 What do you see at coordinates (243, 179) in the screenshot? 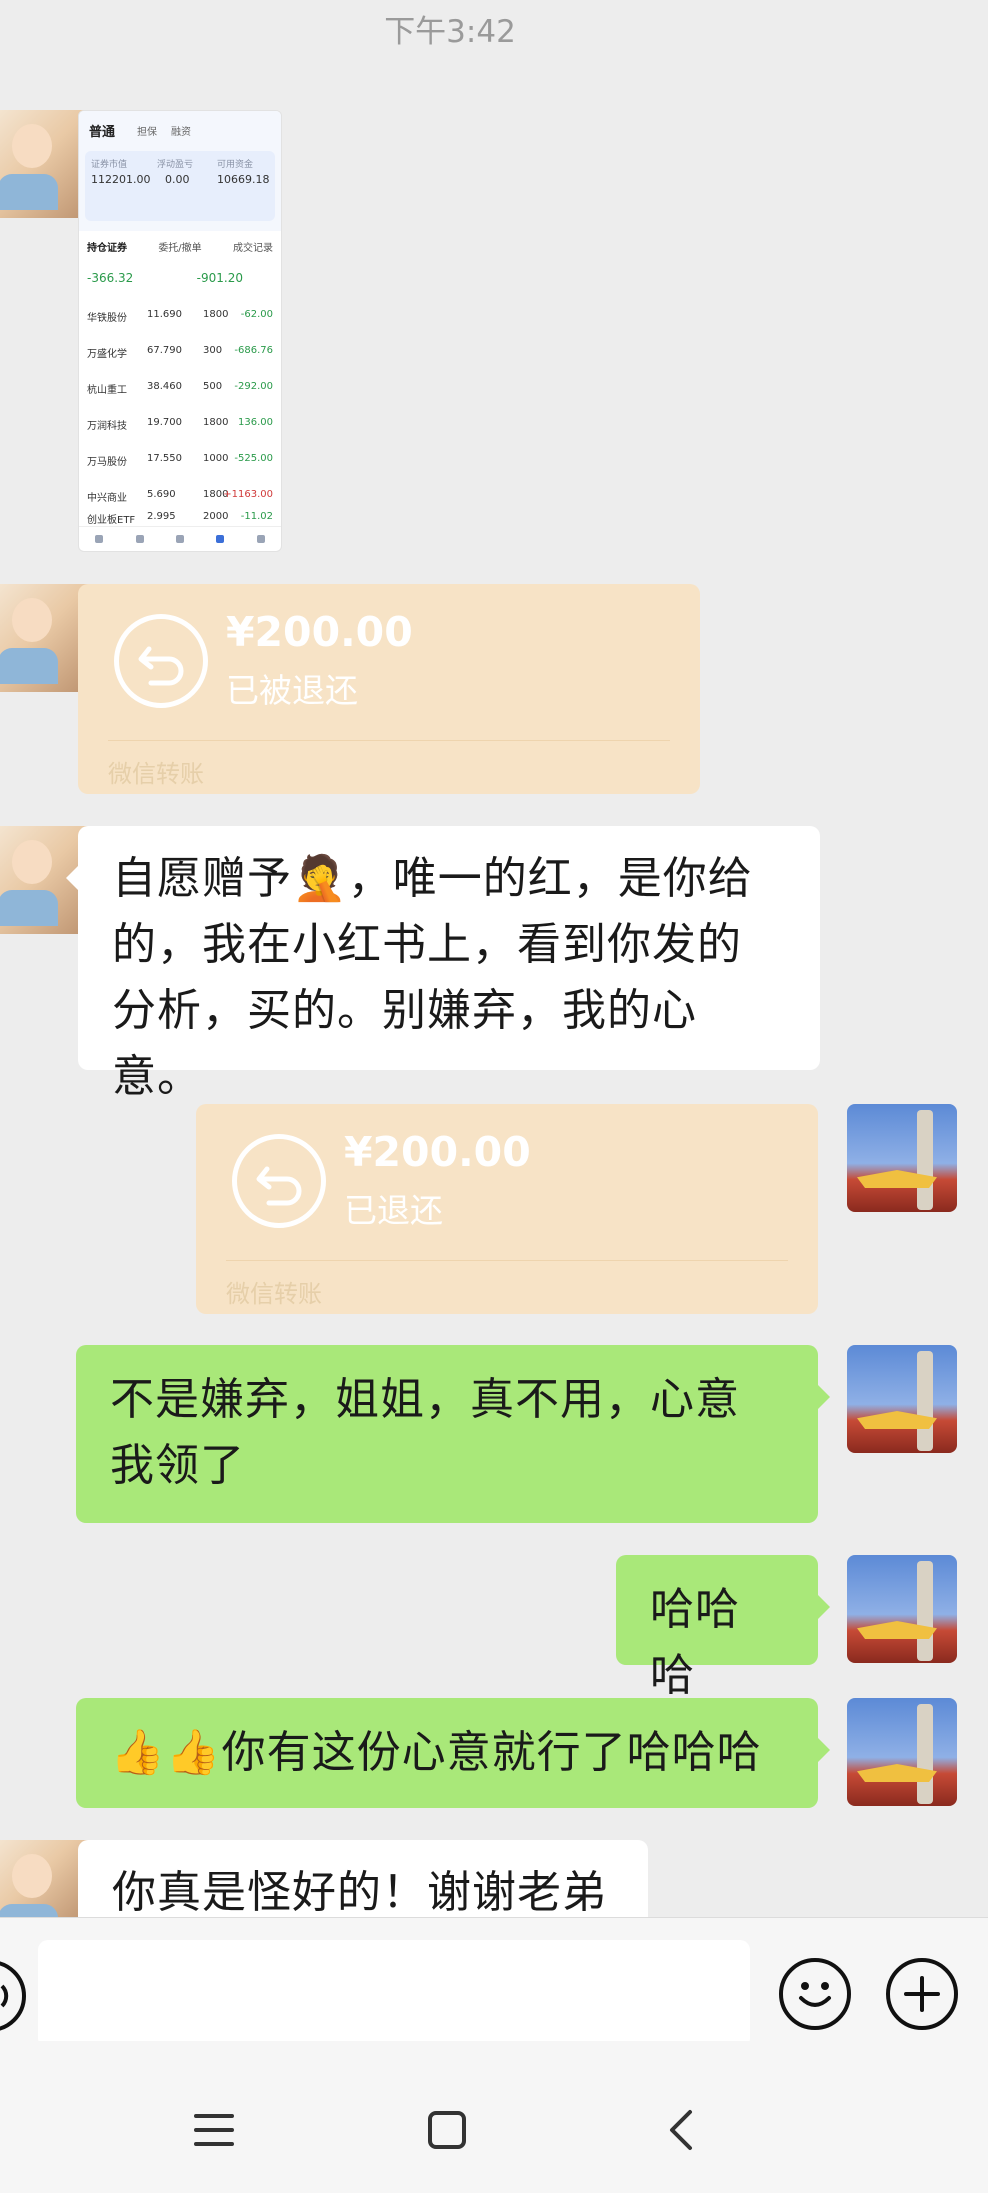
I see `screenshot-value: 10669.18` at bounding box center [243, 179].